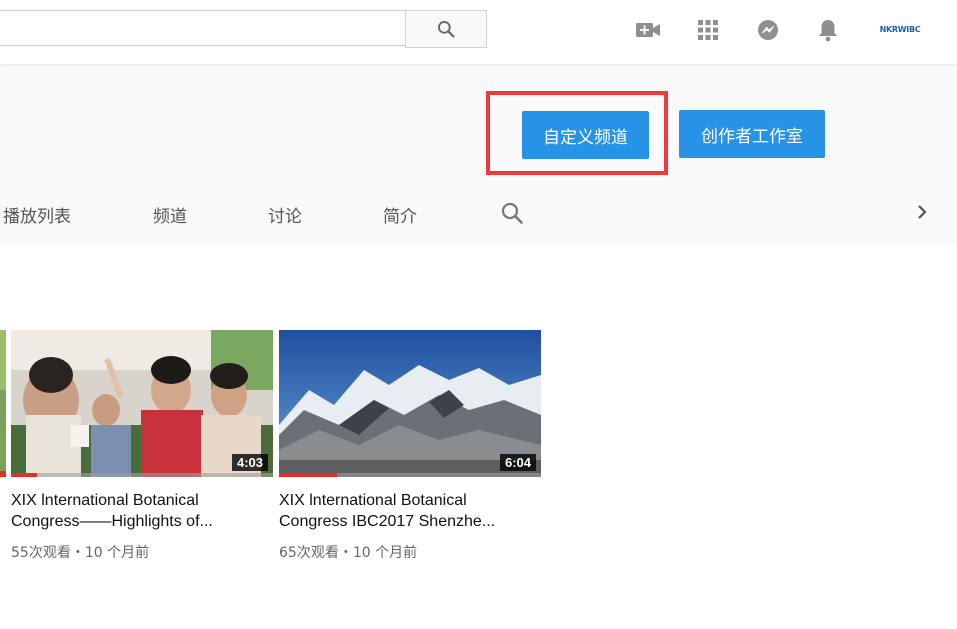 Image resolution: width=957 pixels, height=629 pixels. What do you see at coordinates (80, 553) in the screenshot?
I see `video-meta: 55次观看・10 个月前` at bounding box center [80, 553].